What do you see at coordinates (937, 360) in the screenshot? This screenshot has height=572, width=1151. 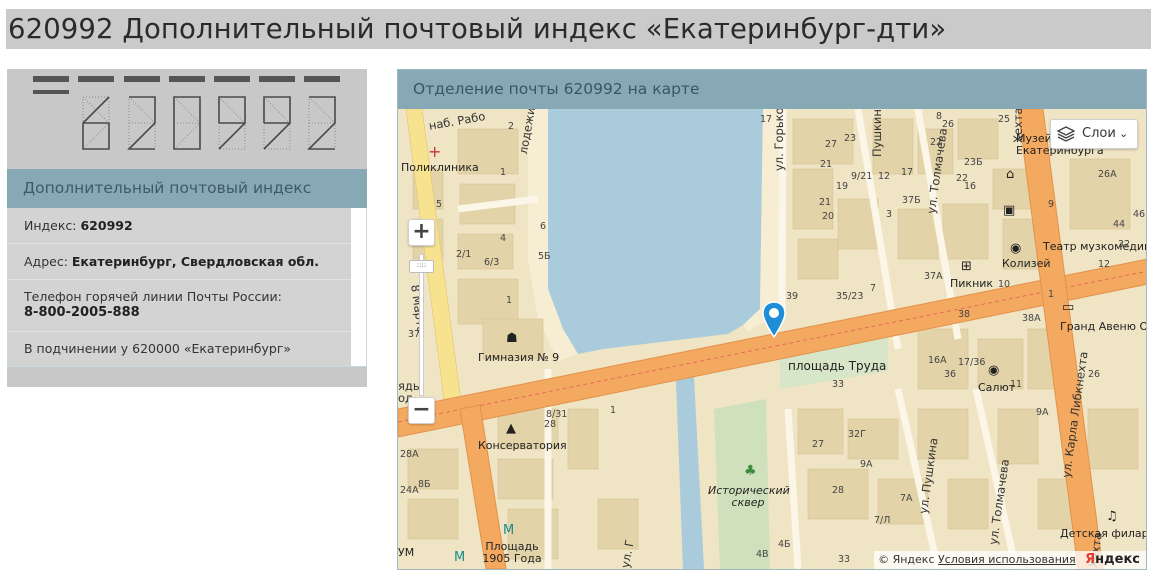 I see `house-number: 16А` at bounding box center [937, 360].